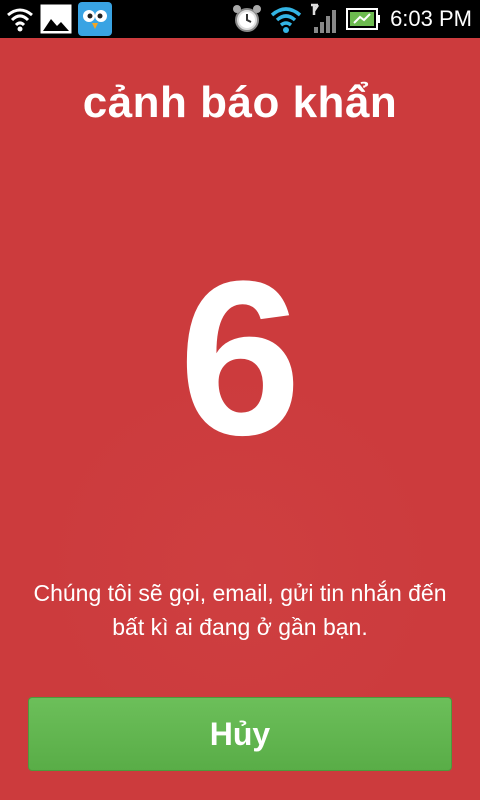 This screenshot has width=480, height=800. Describe the element at coordinates (240, 358) in the screenshot. I see `countdown-number: 6` at that location.